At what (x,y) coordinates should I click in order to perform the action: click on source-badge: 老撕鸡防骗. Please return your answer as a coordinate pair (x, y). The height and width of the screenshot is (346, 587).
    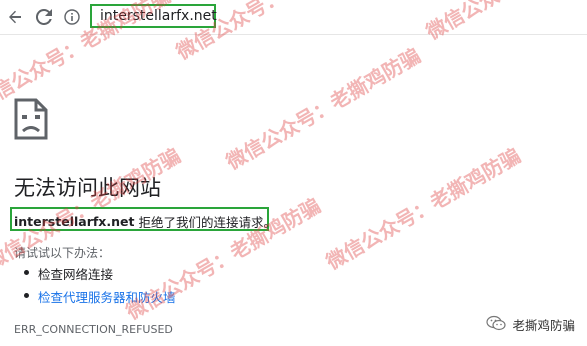
    Looking at the image, I should click on (530, 324).